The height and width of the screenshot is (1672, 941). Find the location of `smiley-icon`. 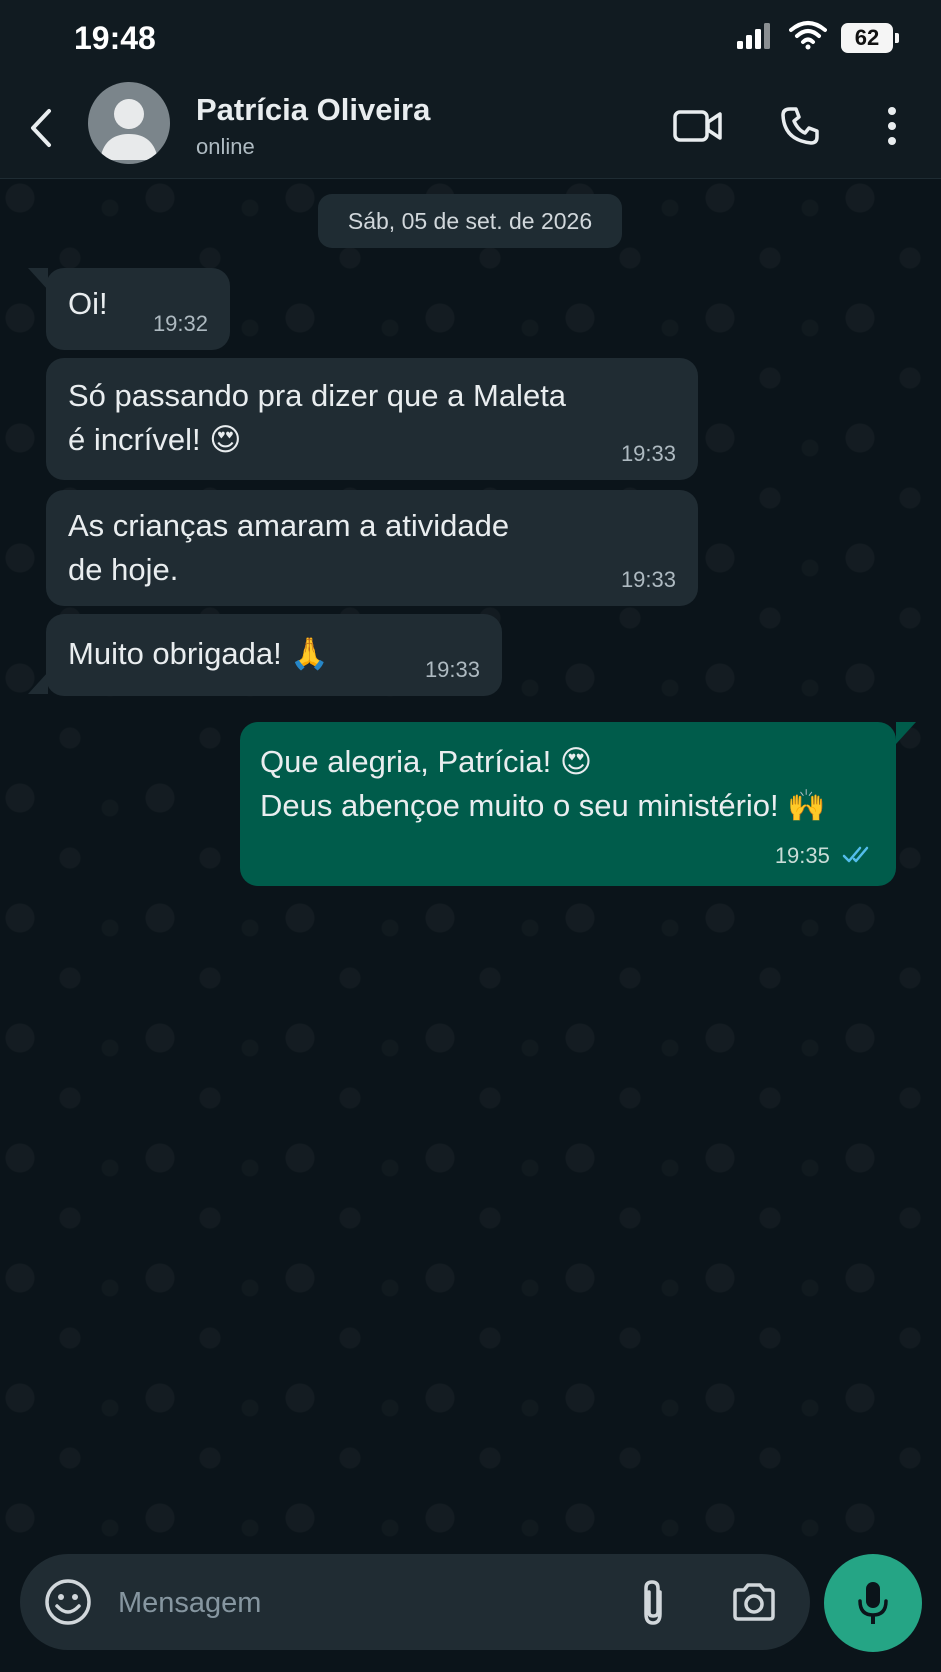

smiley-icon is located at coordinates (68, 1602).